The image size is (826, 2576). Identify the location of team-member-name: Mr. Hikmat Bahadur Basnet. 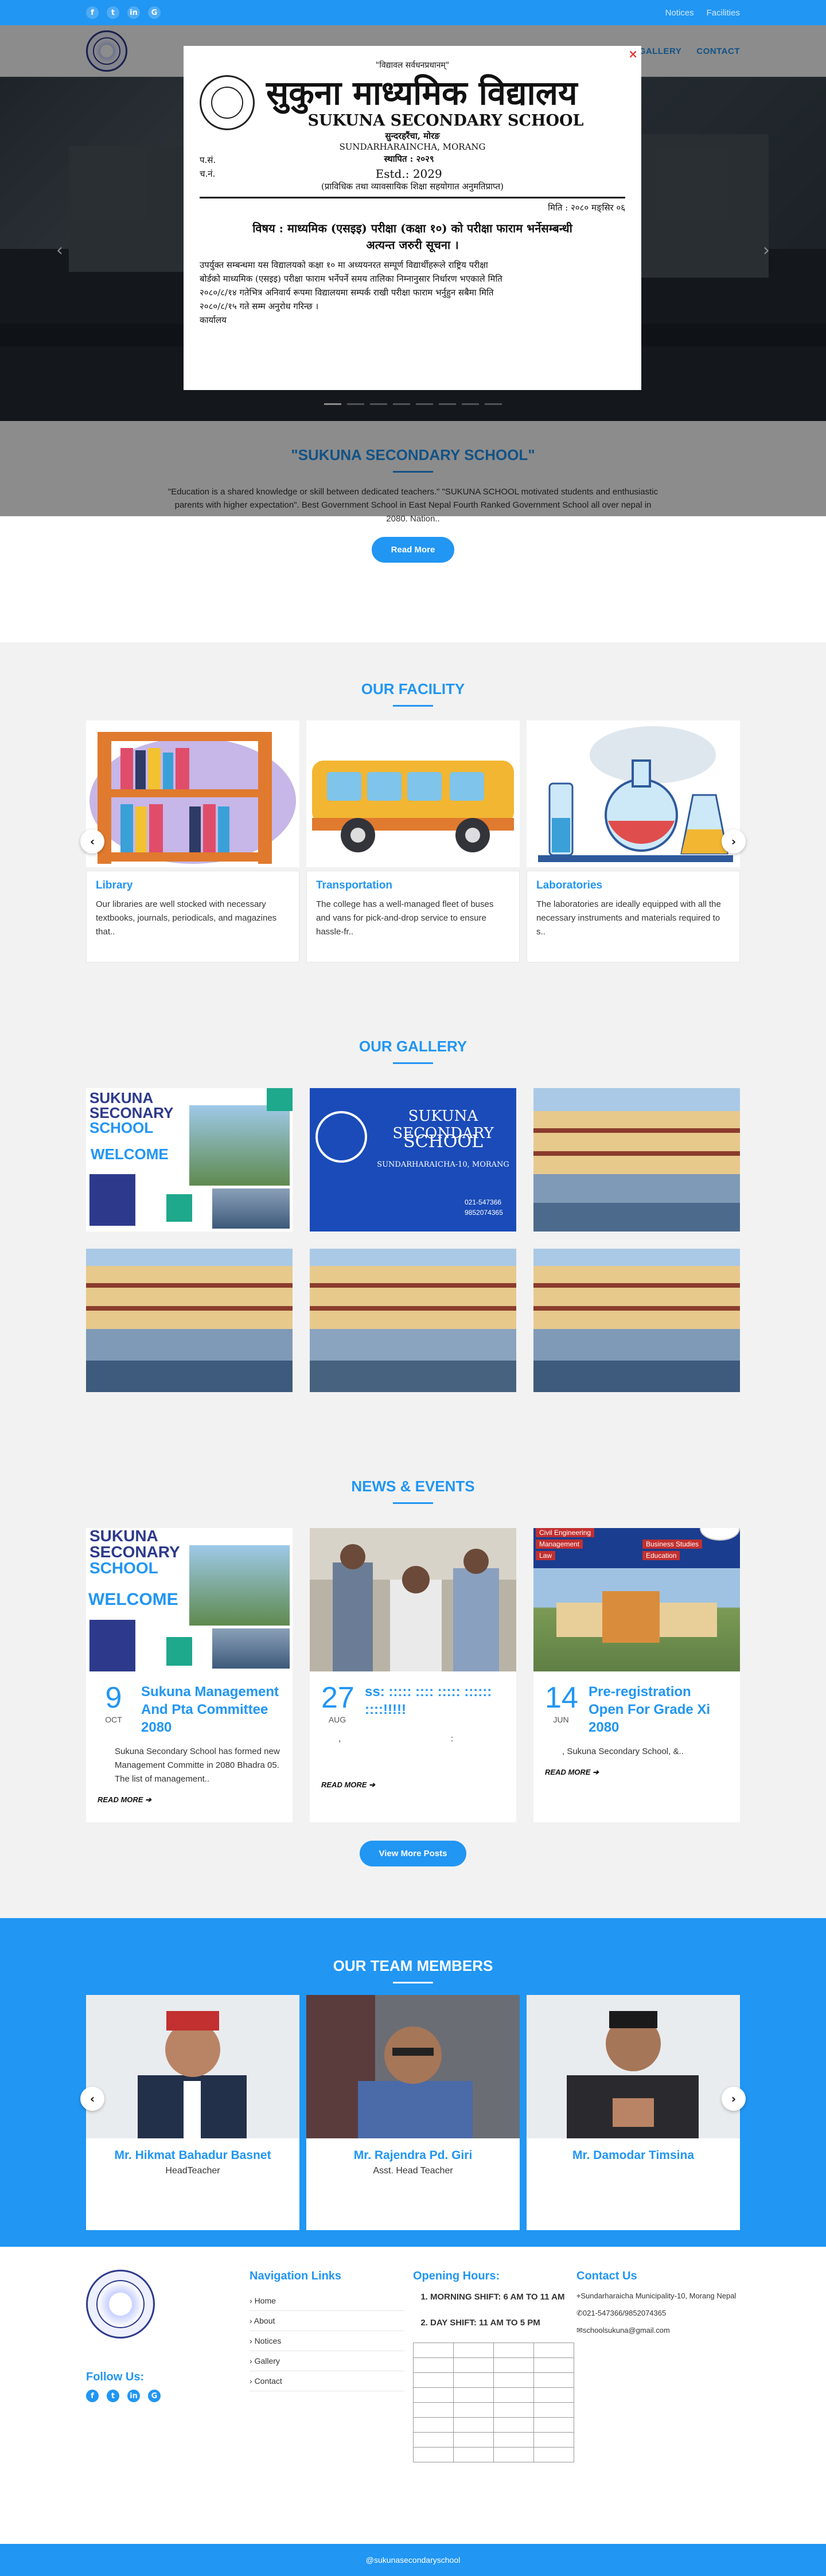
(192, 2155).